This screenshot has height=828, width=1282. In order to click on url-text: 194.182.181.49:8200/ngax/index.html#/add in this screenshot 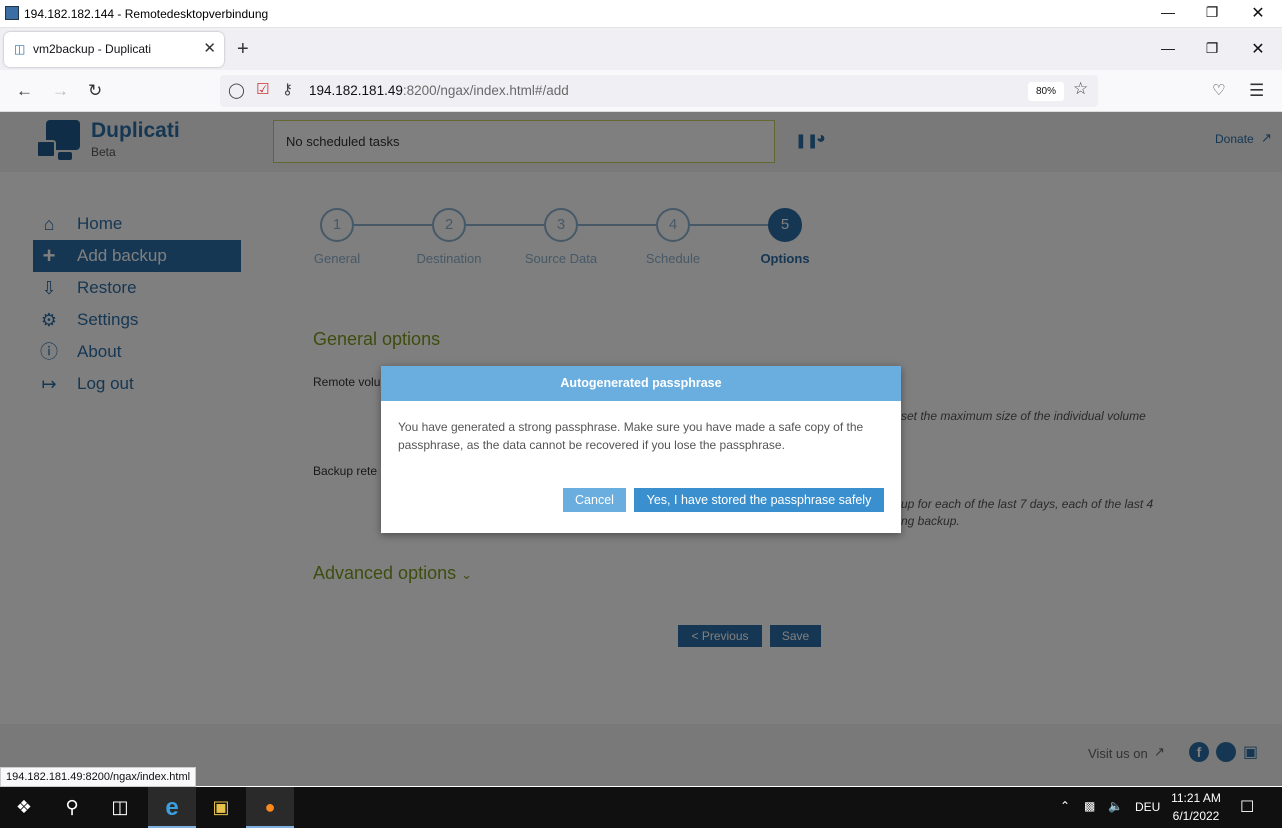, I will do `click(439, 90)`.